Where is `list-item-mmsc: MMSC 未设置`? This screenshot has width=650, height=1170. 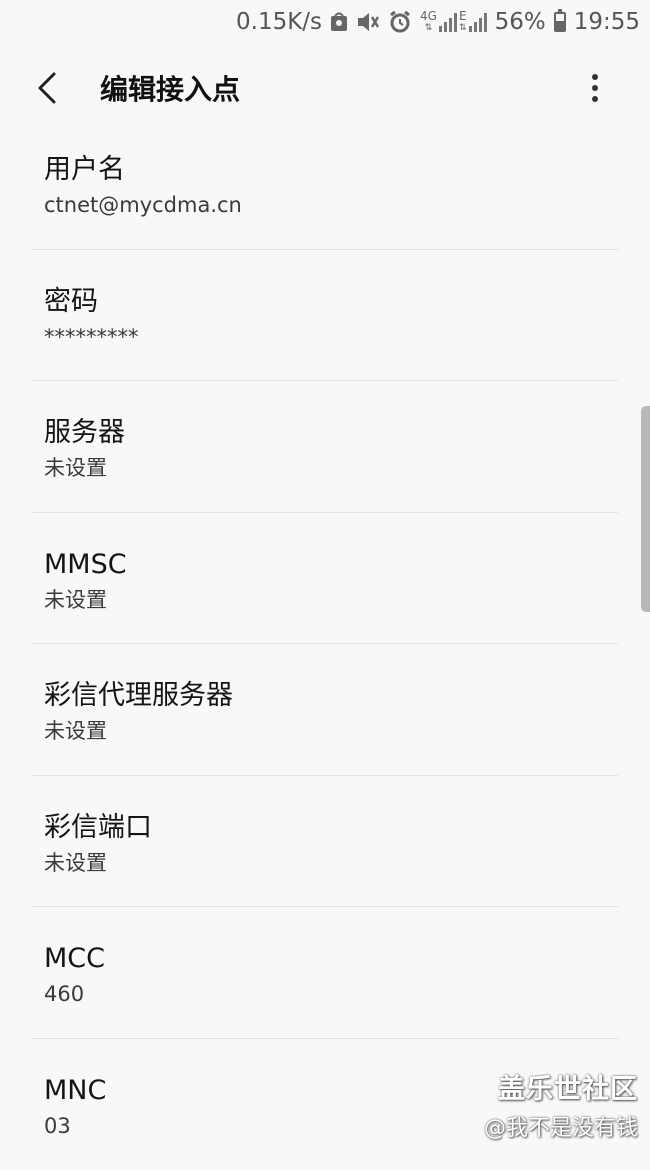
list-item-mmsc: MMSC 未设置 is located at coordinates (325, 579).